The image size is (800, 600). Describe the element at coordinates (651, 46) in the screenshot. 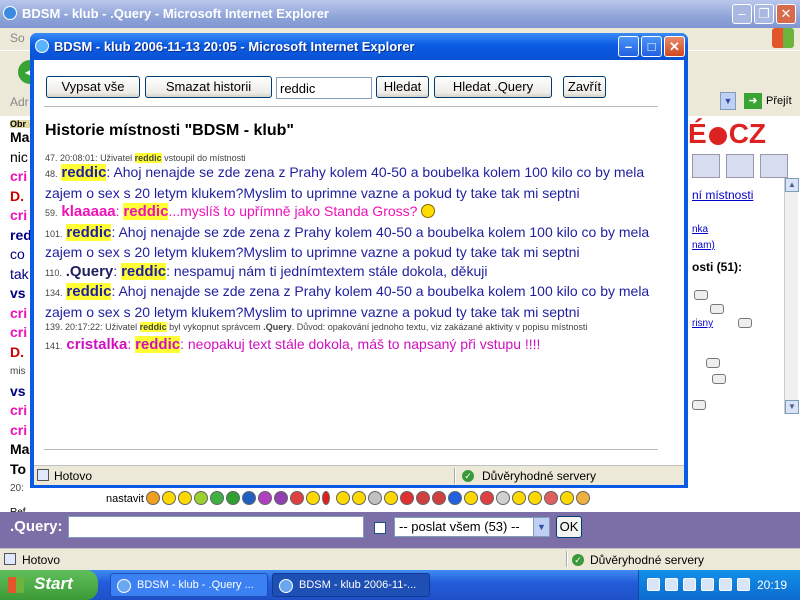

I see `maximize-icon: □` at that location.